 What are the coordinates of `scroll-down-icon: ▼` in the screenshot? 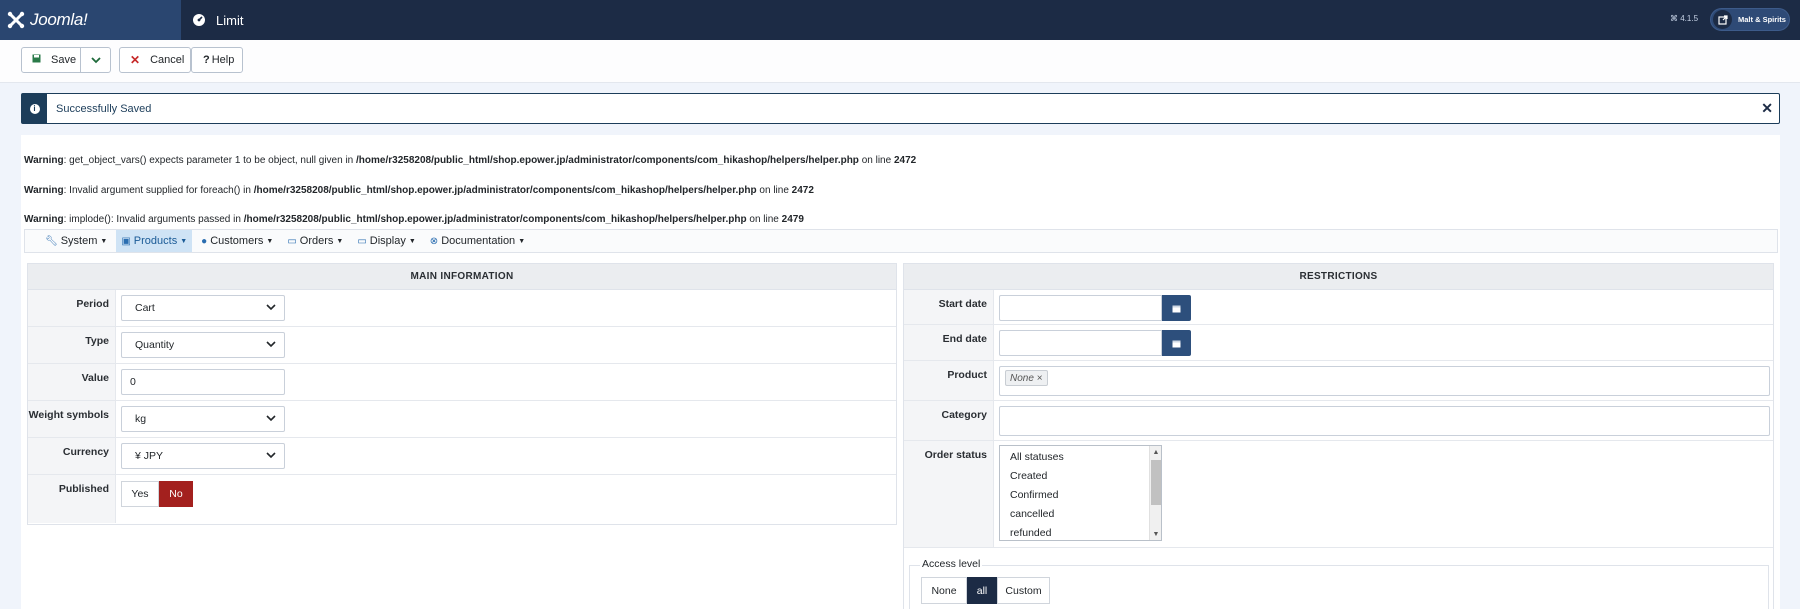 It's located at (1155, 534).